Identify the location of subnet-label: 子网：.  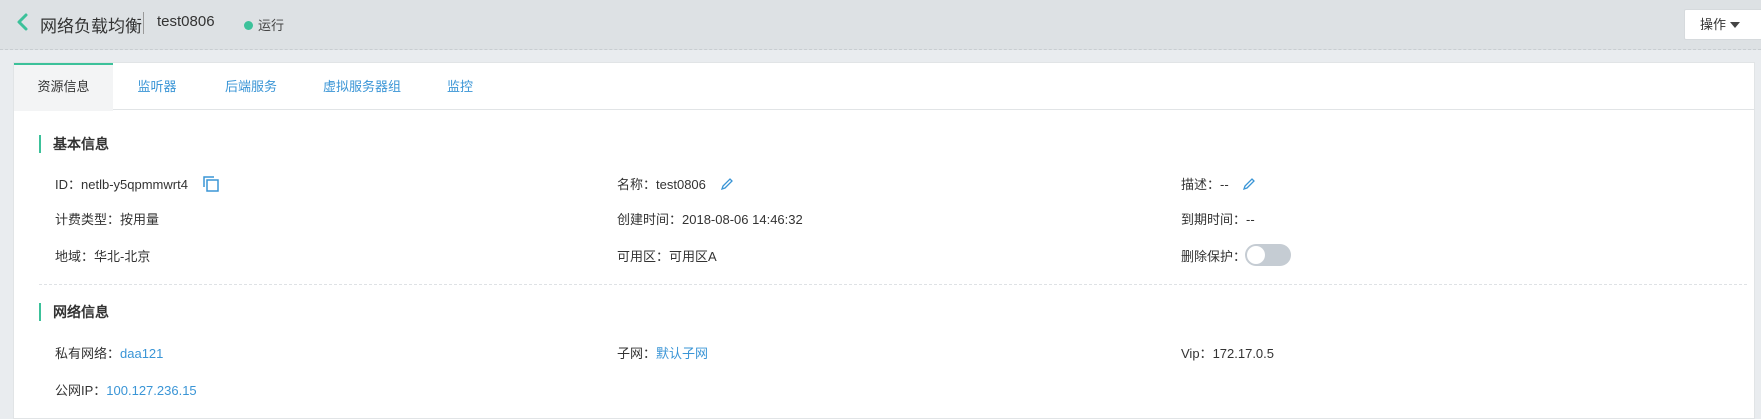
(637, 353).